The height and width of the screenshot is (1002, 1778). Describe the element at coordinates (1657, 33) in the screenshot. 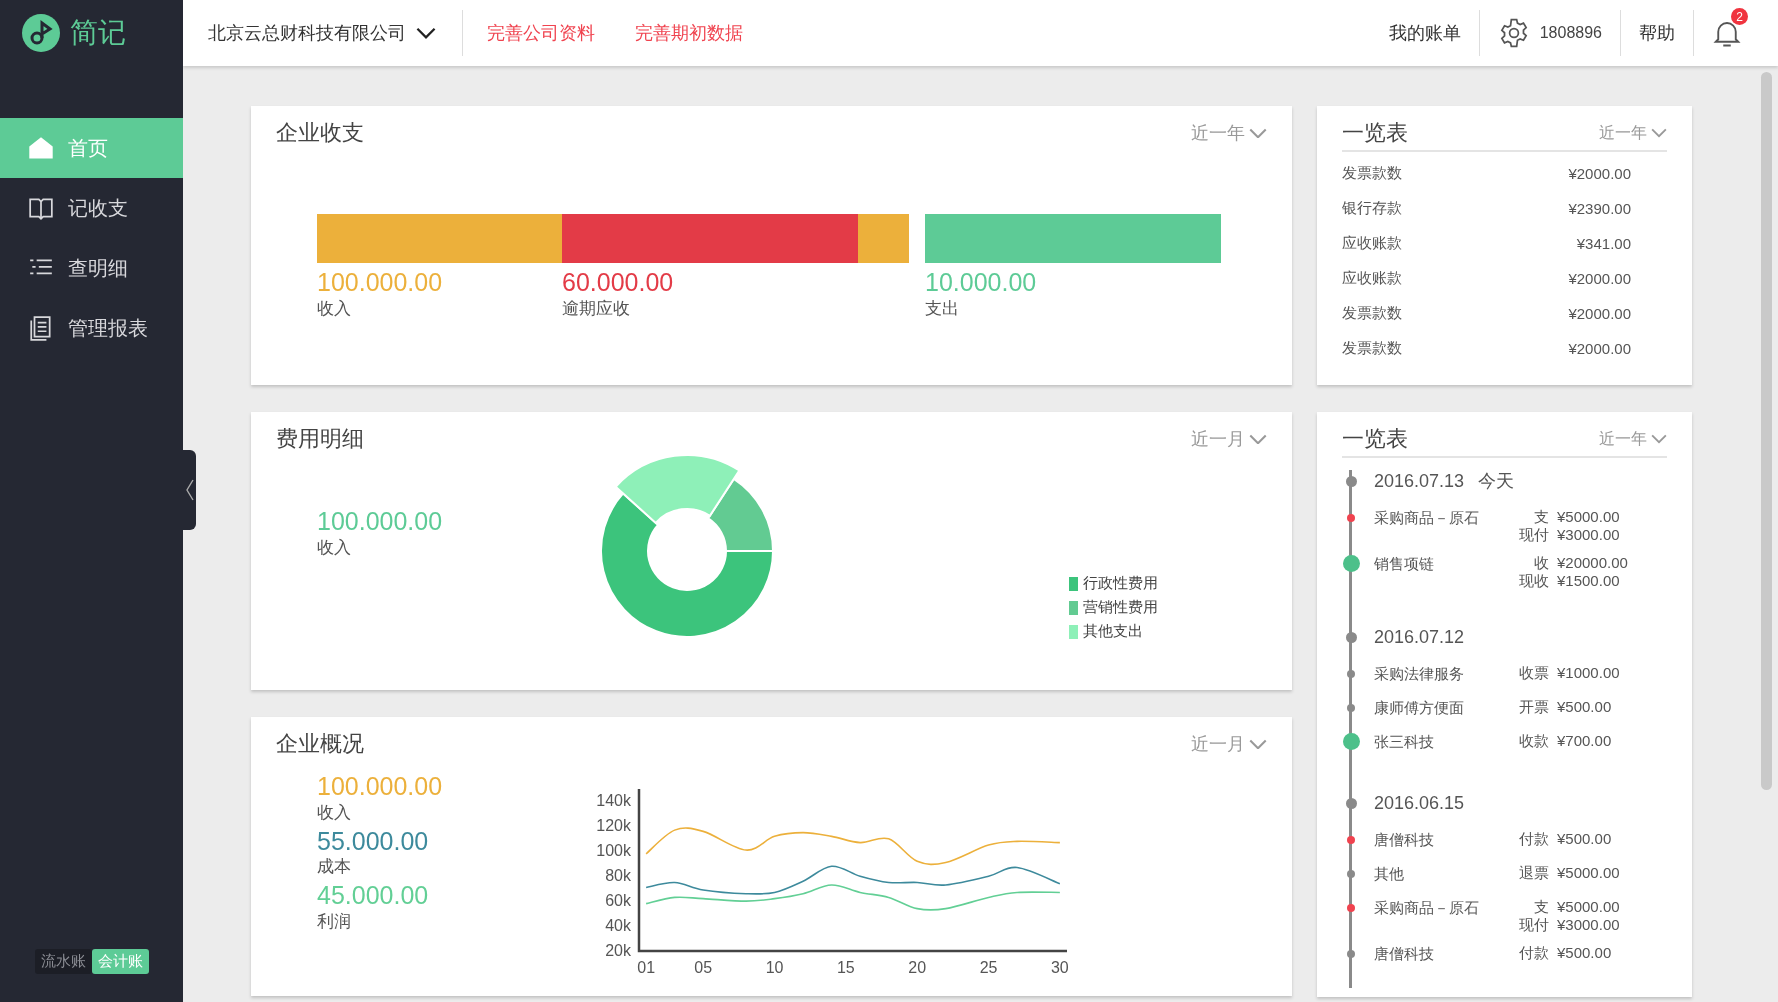

I see `help-link: 帮助` at that location.